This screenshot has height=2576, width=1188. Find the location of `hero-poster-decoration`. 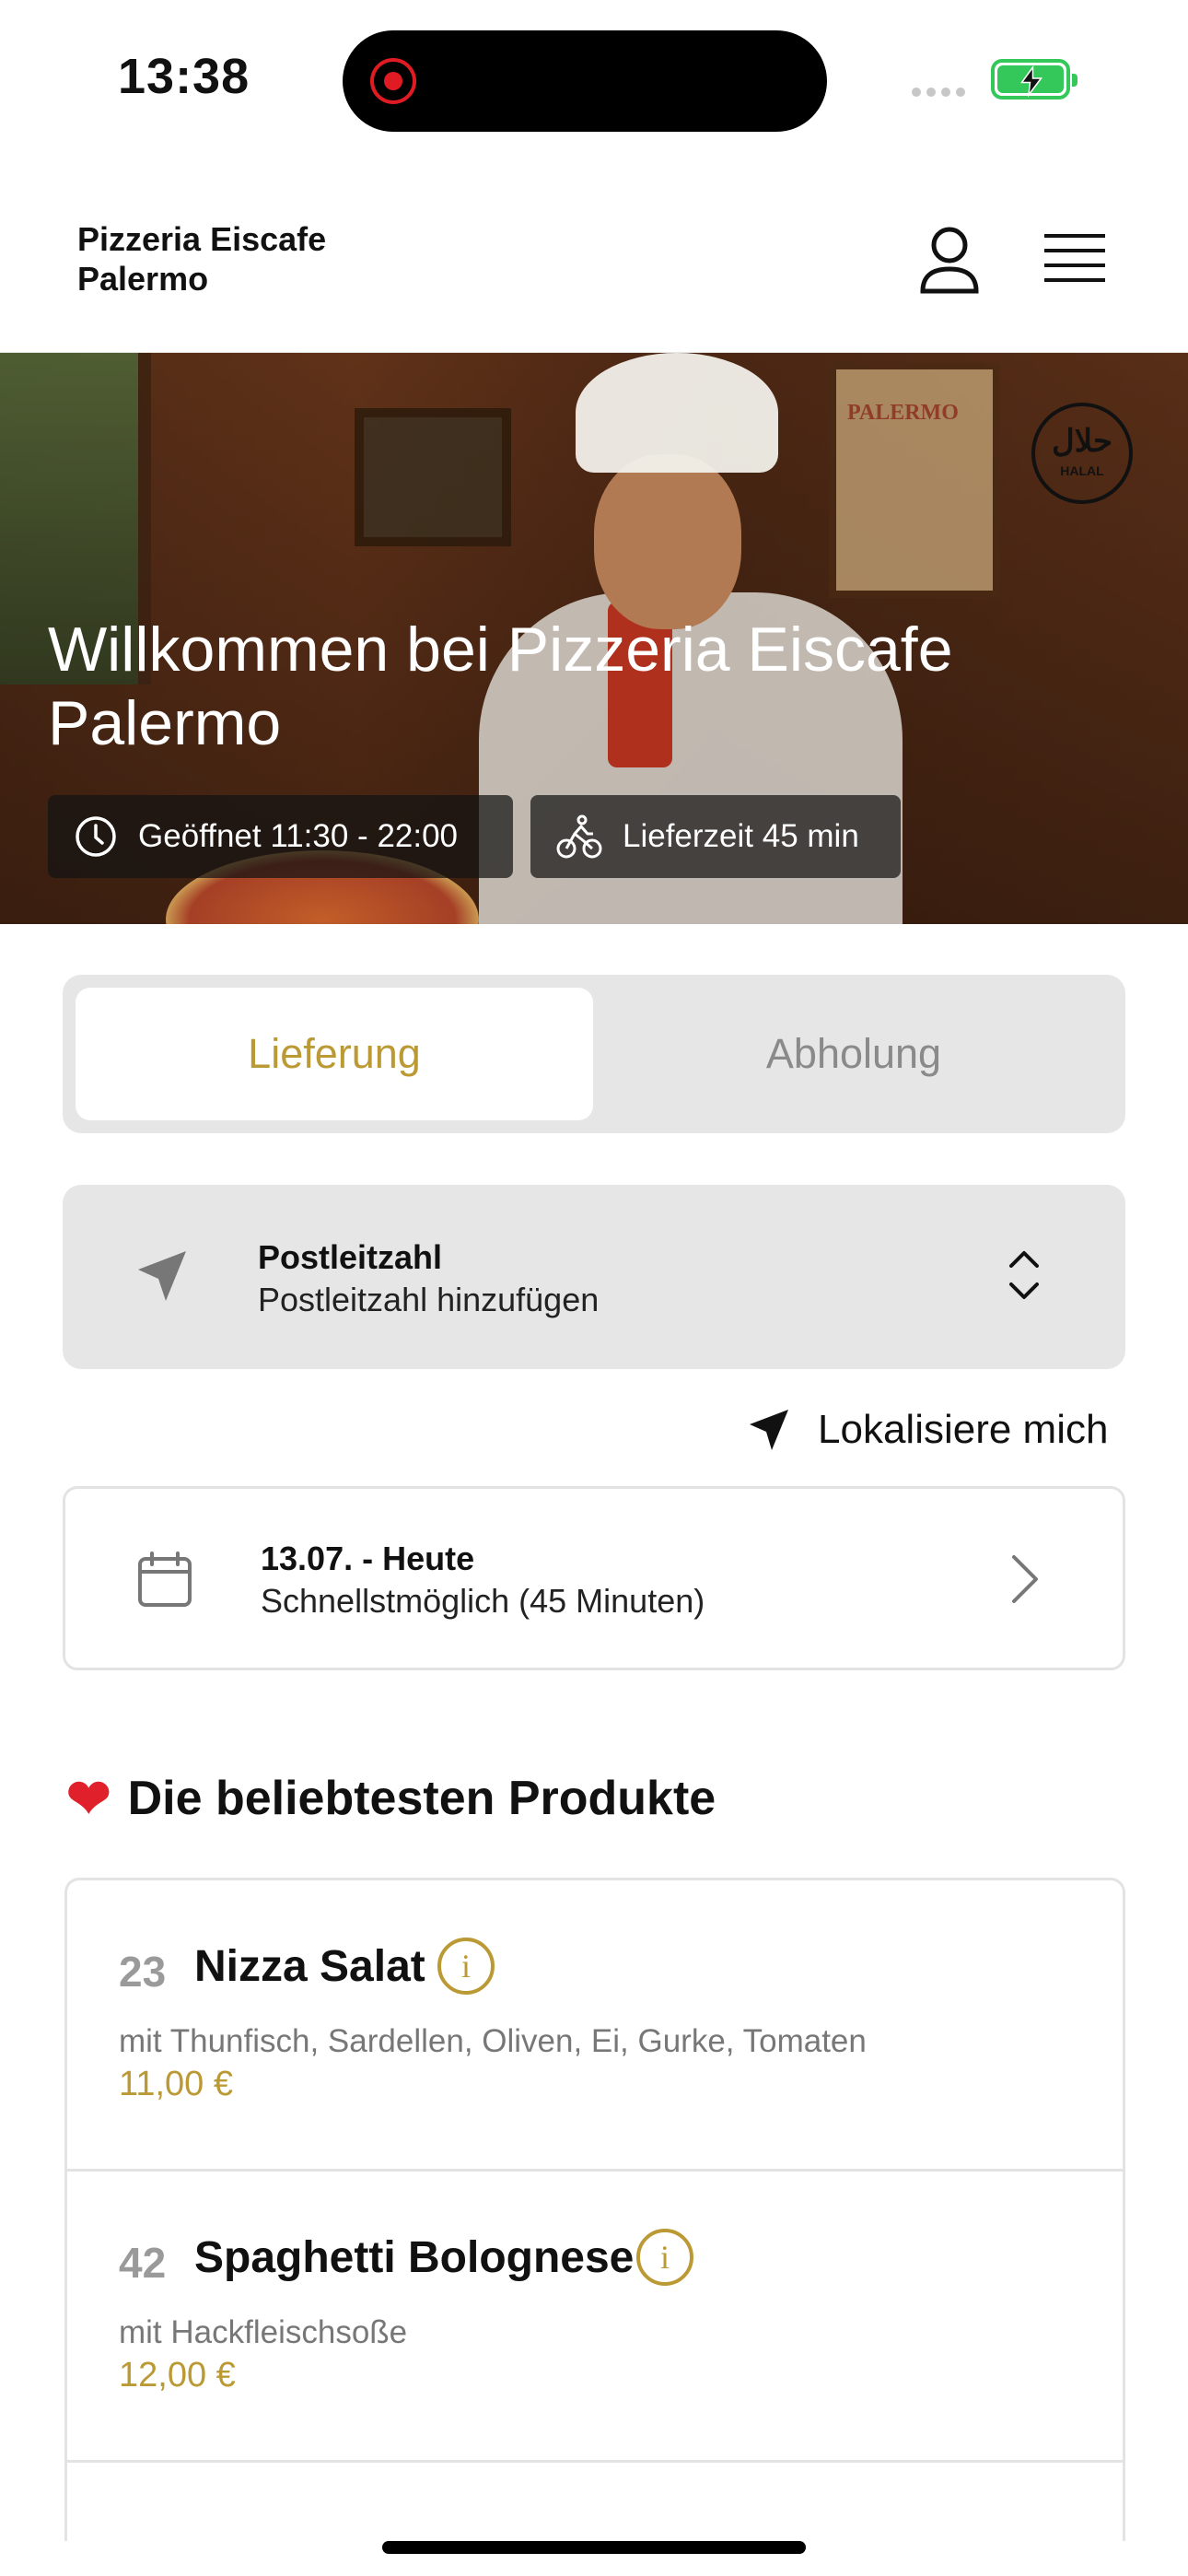

hero-poster-decoration is located at coordinates (914, 480).